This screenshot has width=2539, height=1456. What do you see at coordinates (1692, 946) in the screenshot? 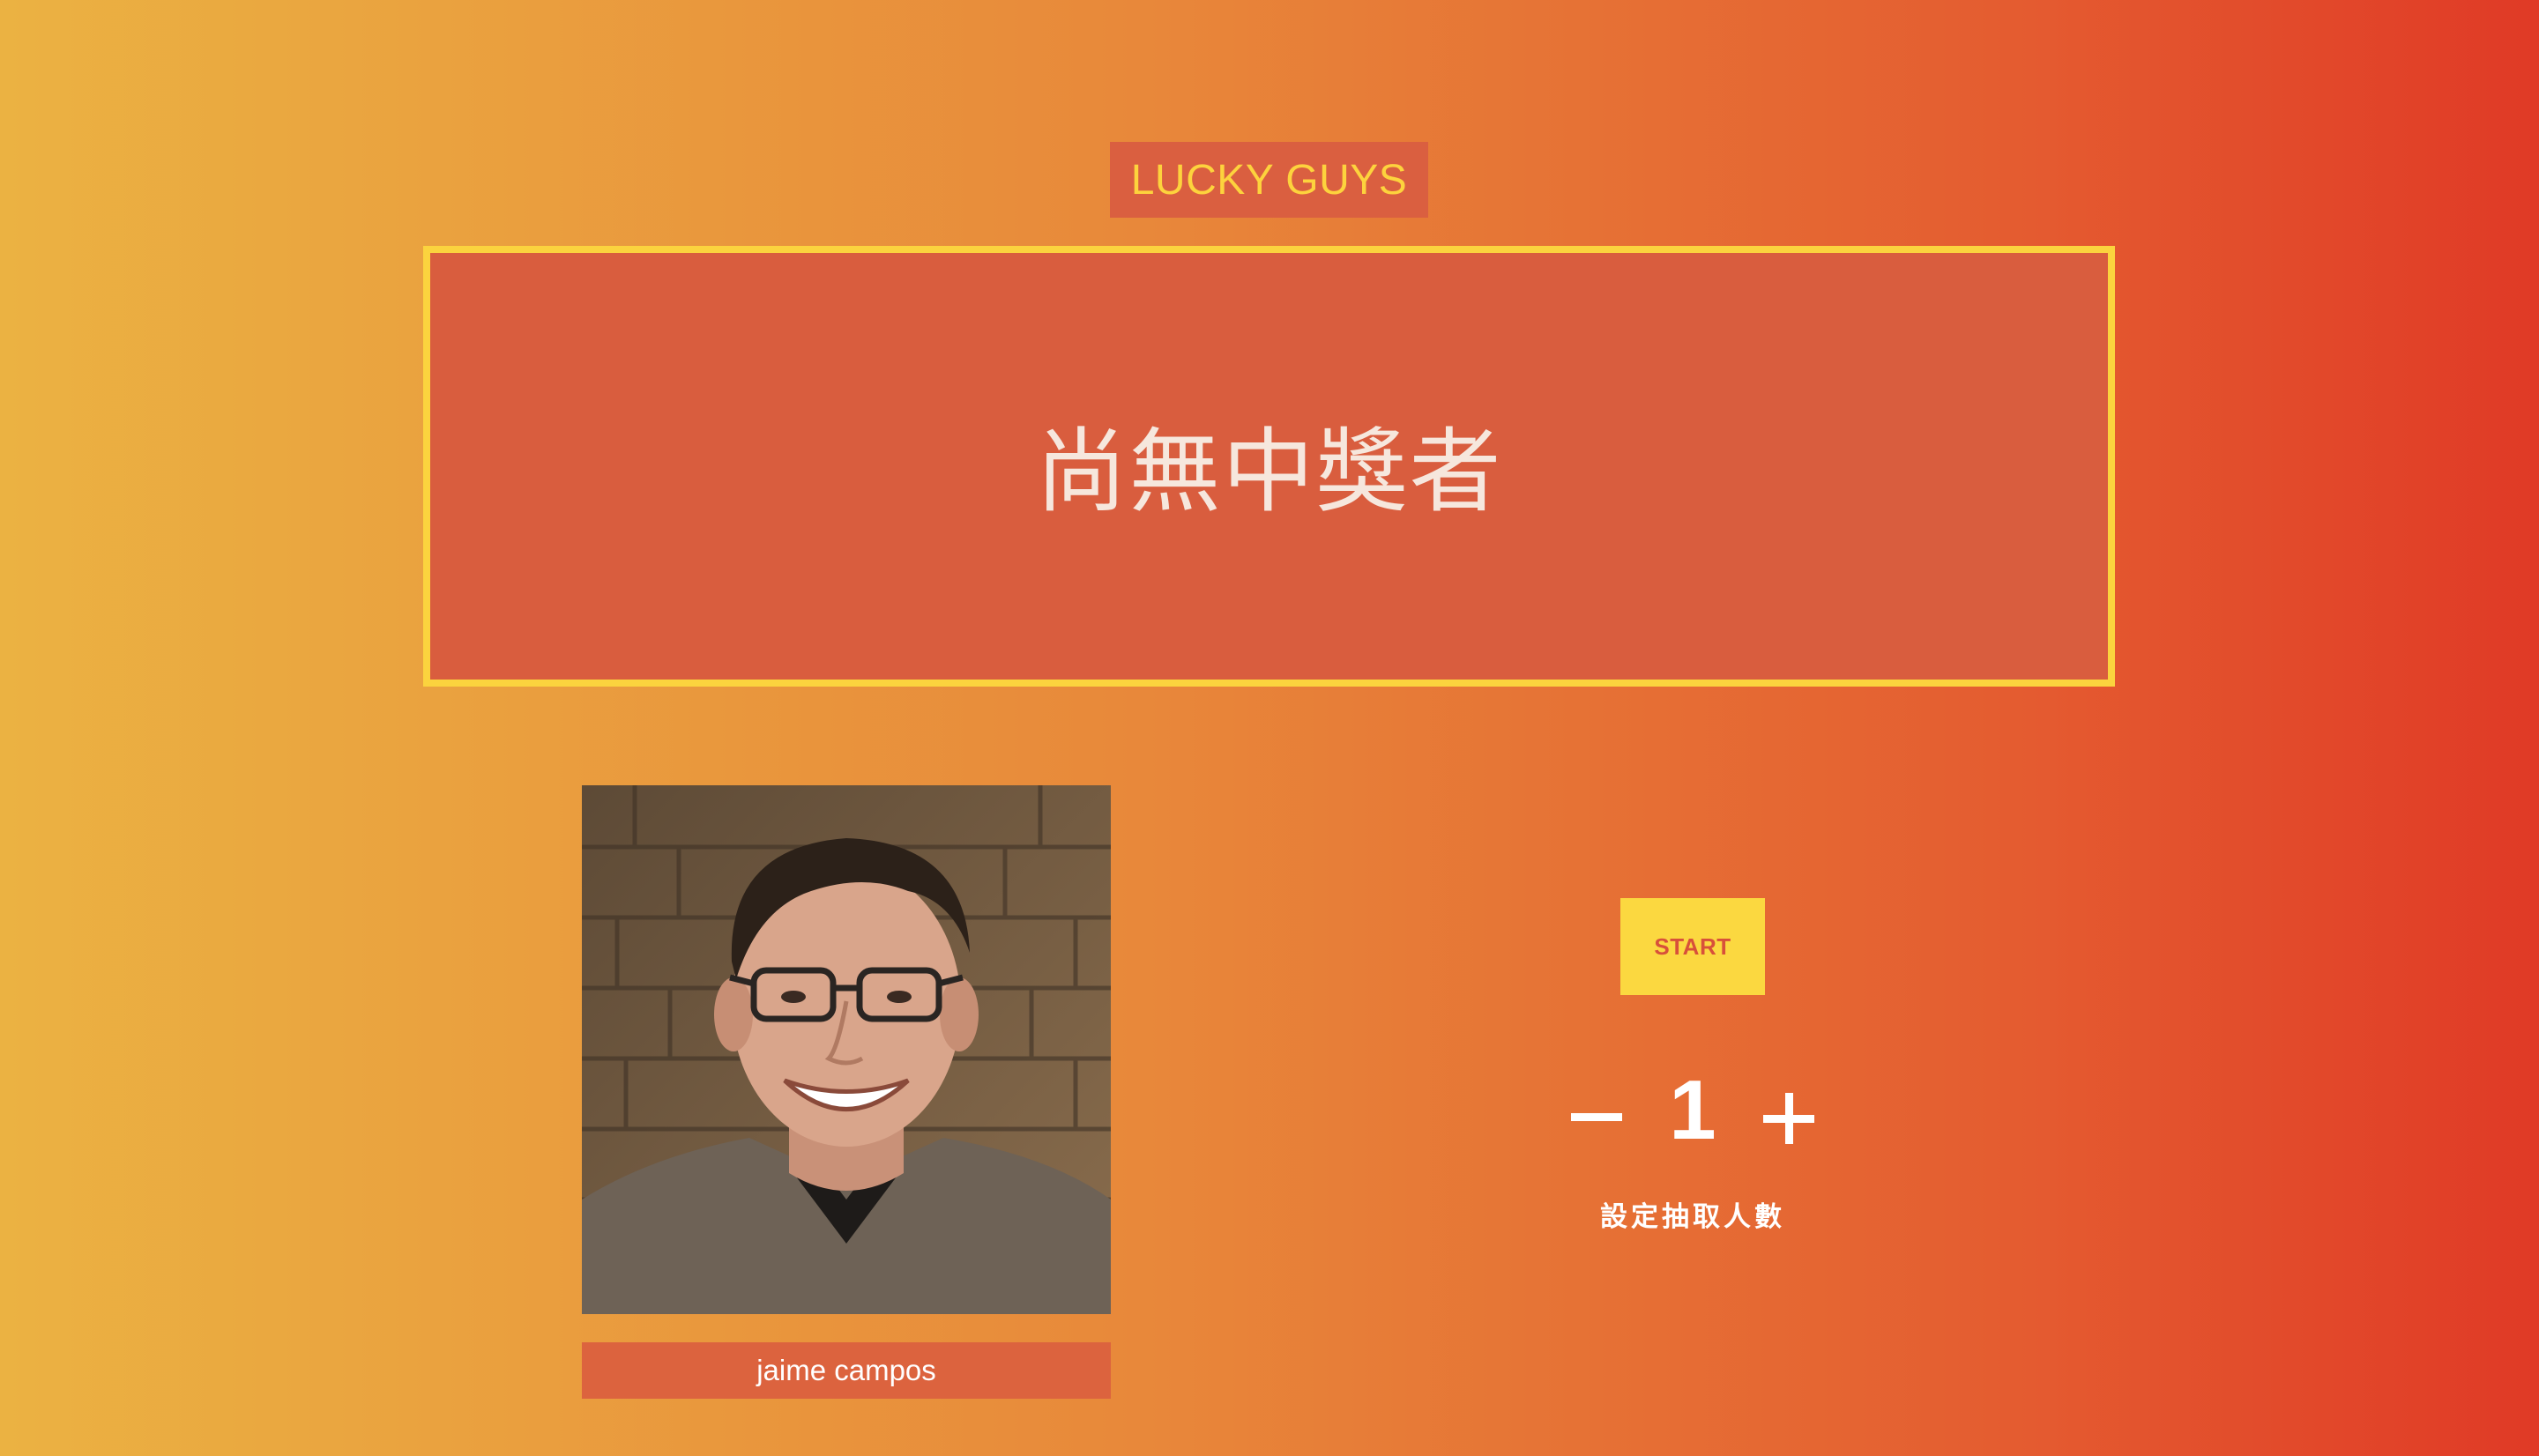
I see `start-button: START` at bounding box center [1692, 946].